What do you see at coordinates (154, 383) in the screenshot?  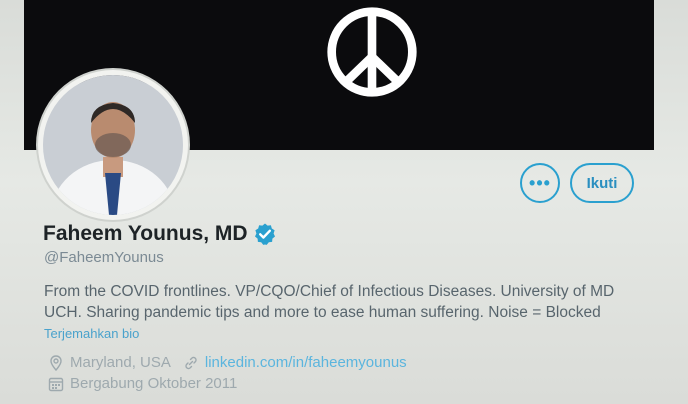 I see `profile-joined: Bergabung Oktober 2011` at bounding box center [154, 383].